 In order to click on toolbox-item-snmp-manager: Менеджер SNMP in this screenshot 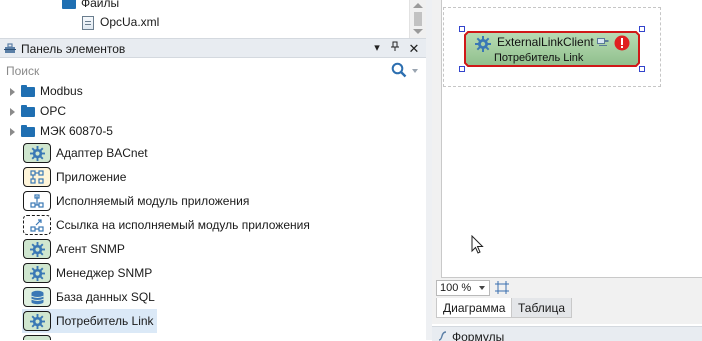, I will do `click(224, 273)`.